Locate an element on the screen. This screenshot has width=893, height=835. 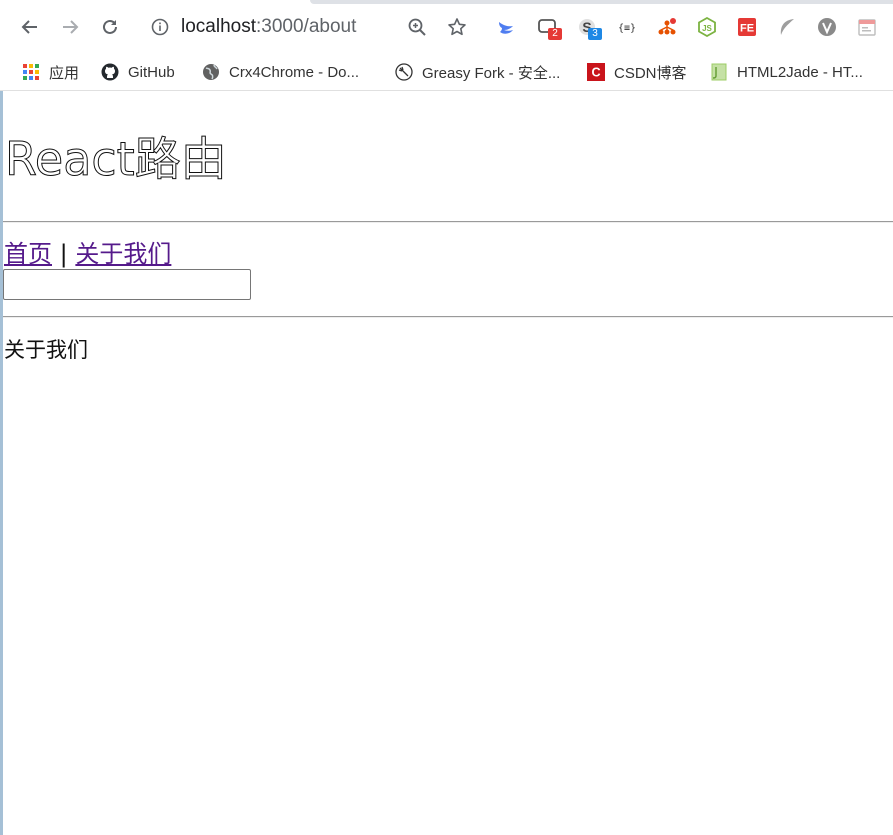
chat-extension-icon: 2 is located at coordinates (549, 28).